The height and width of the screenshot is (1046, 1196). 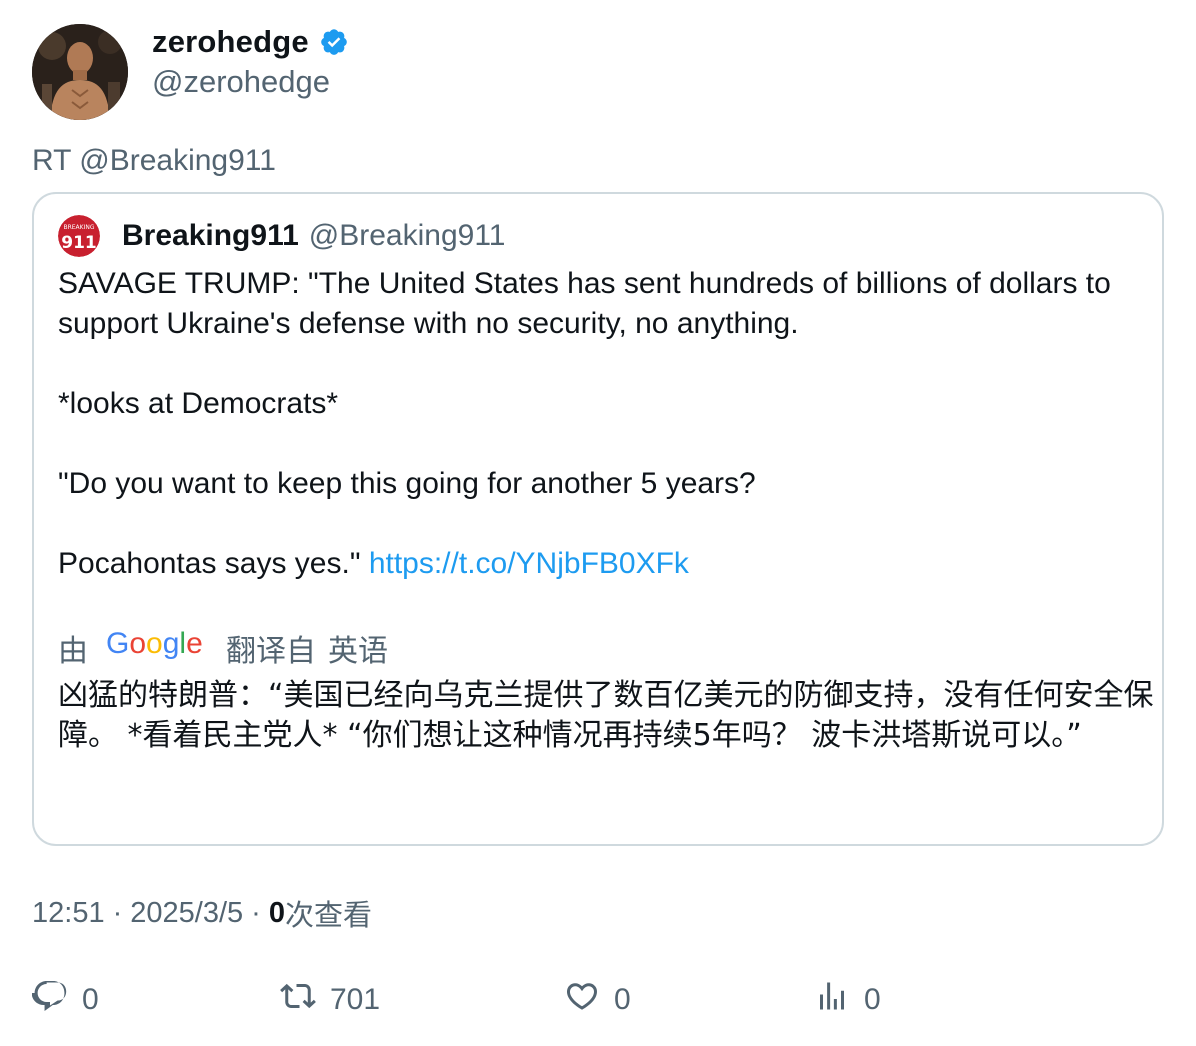 I want to click on retweet-icon, so click(x=298, y=1000).